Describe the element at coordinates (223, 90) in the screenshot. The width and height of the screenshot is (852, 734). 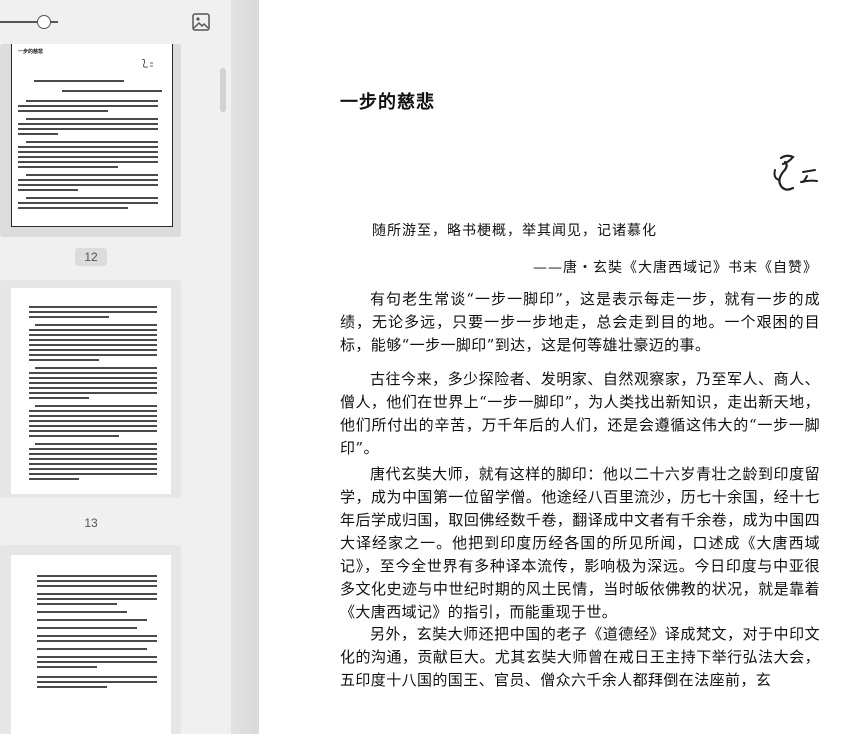
I see `sidebar-scrollbar` at that location.